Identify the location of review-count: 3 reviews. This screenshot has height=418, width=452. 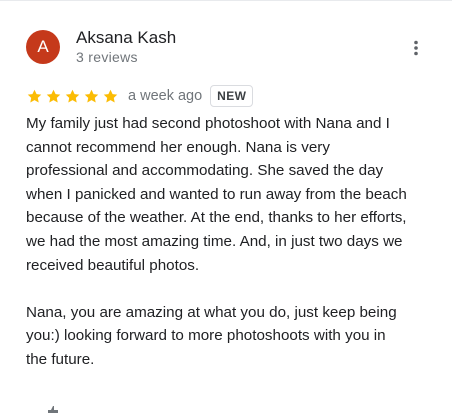
(107, 57).